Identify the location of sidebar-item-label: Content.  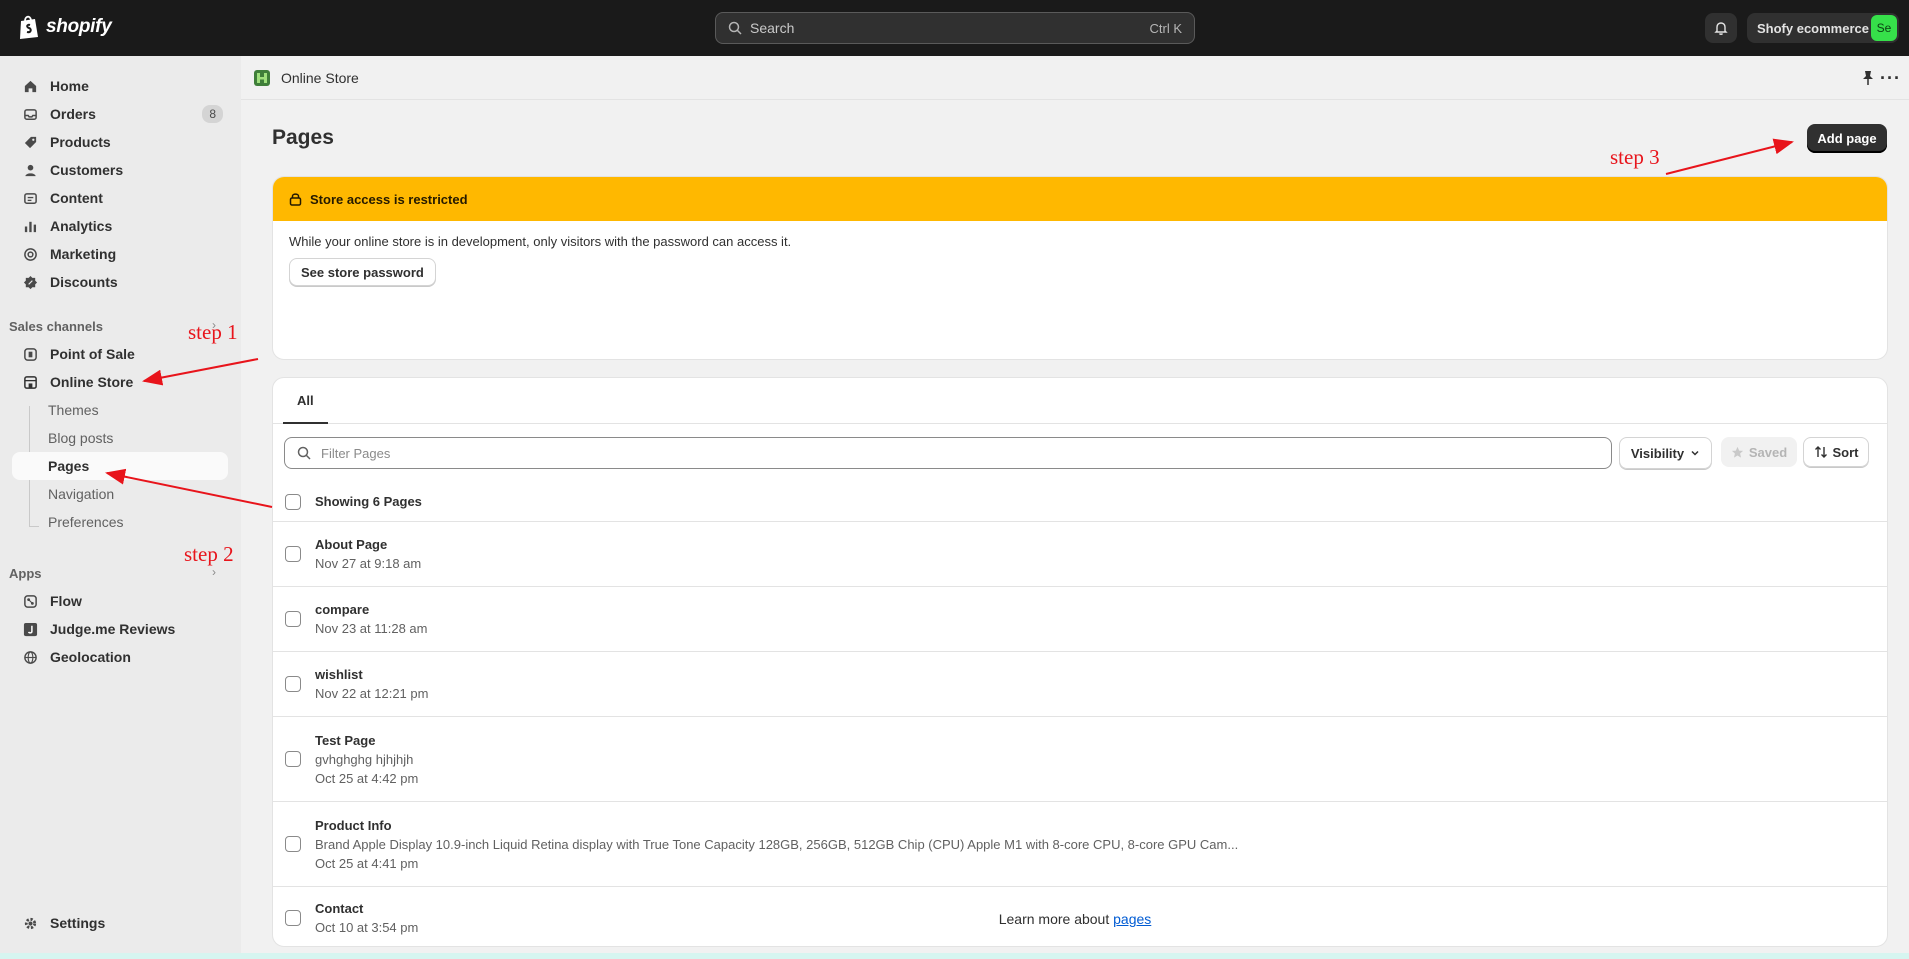
(76, 198).